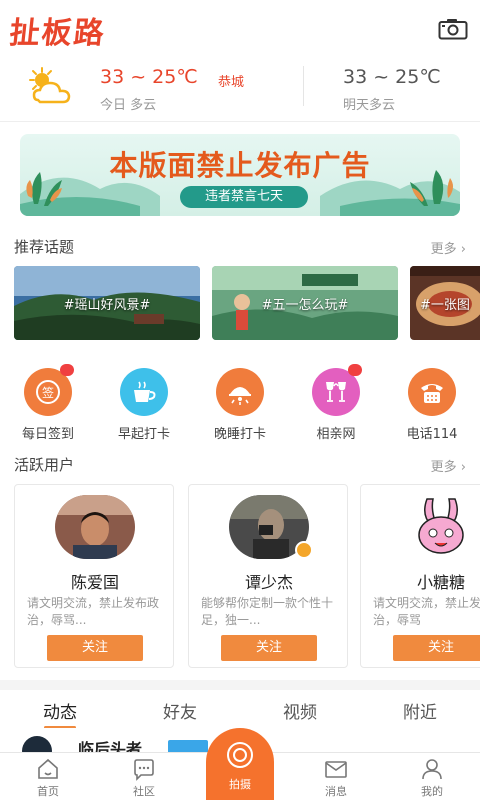 The image size is (480, 800). Describe the element at coordinates (239, 434) in the screenshot. I see `shortcut-label: 晚睡打卡` at that location.